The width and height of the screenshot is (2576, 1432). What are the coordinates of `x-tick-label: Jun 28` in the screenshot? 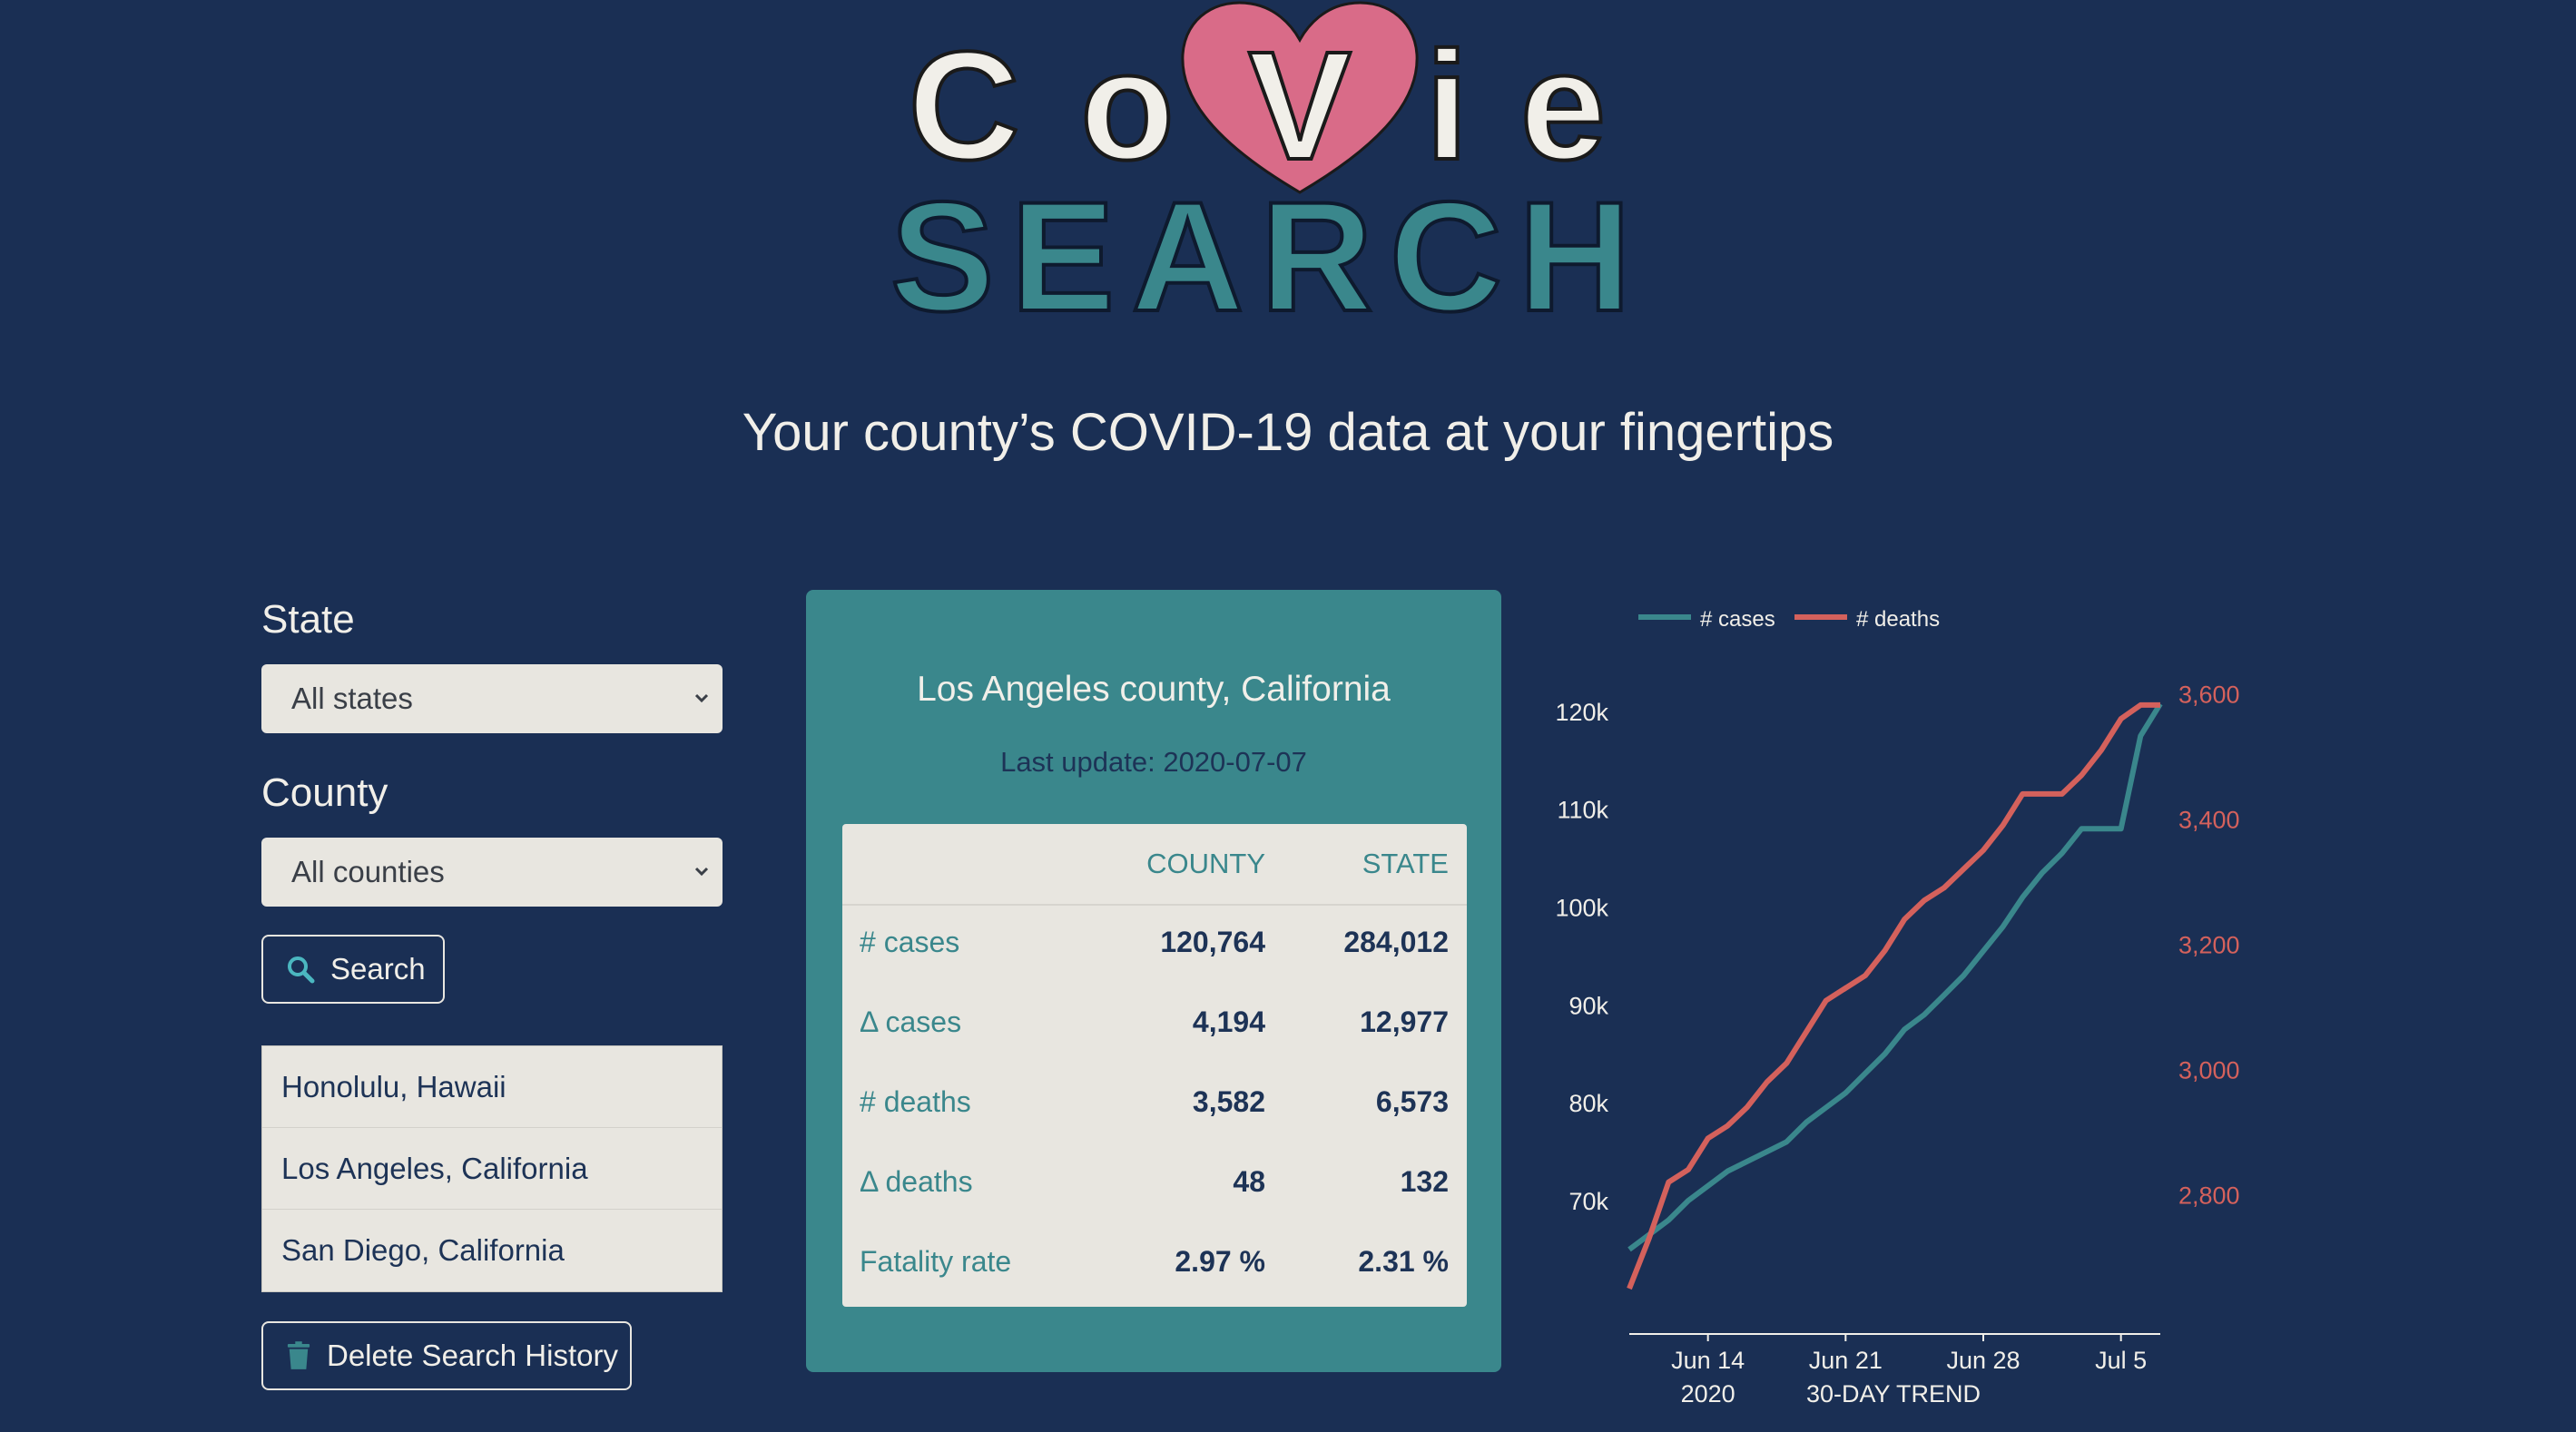 It's located at (1983, 1360).